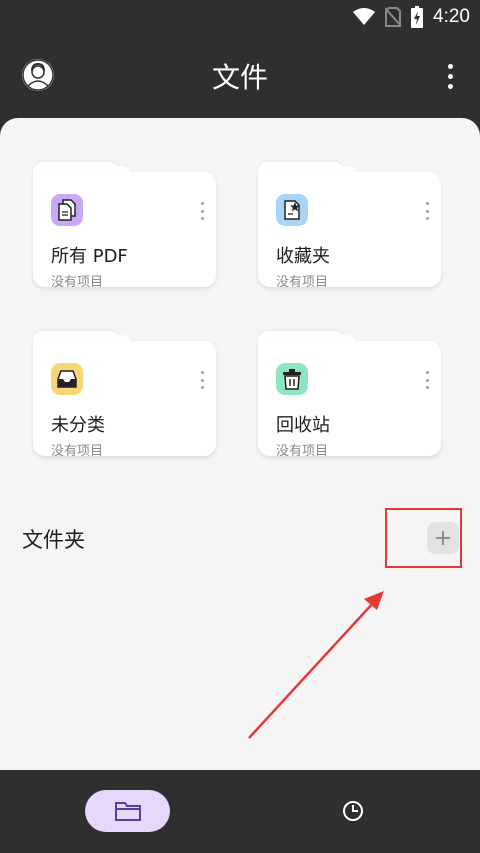 This screenshot has width=480, height=853. I want to click on card-favorites: 收藏夹 没有项目, so click(349, 226).